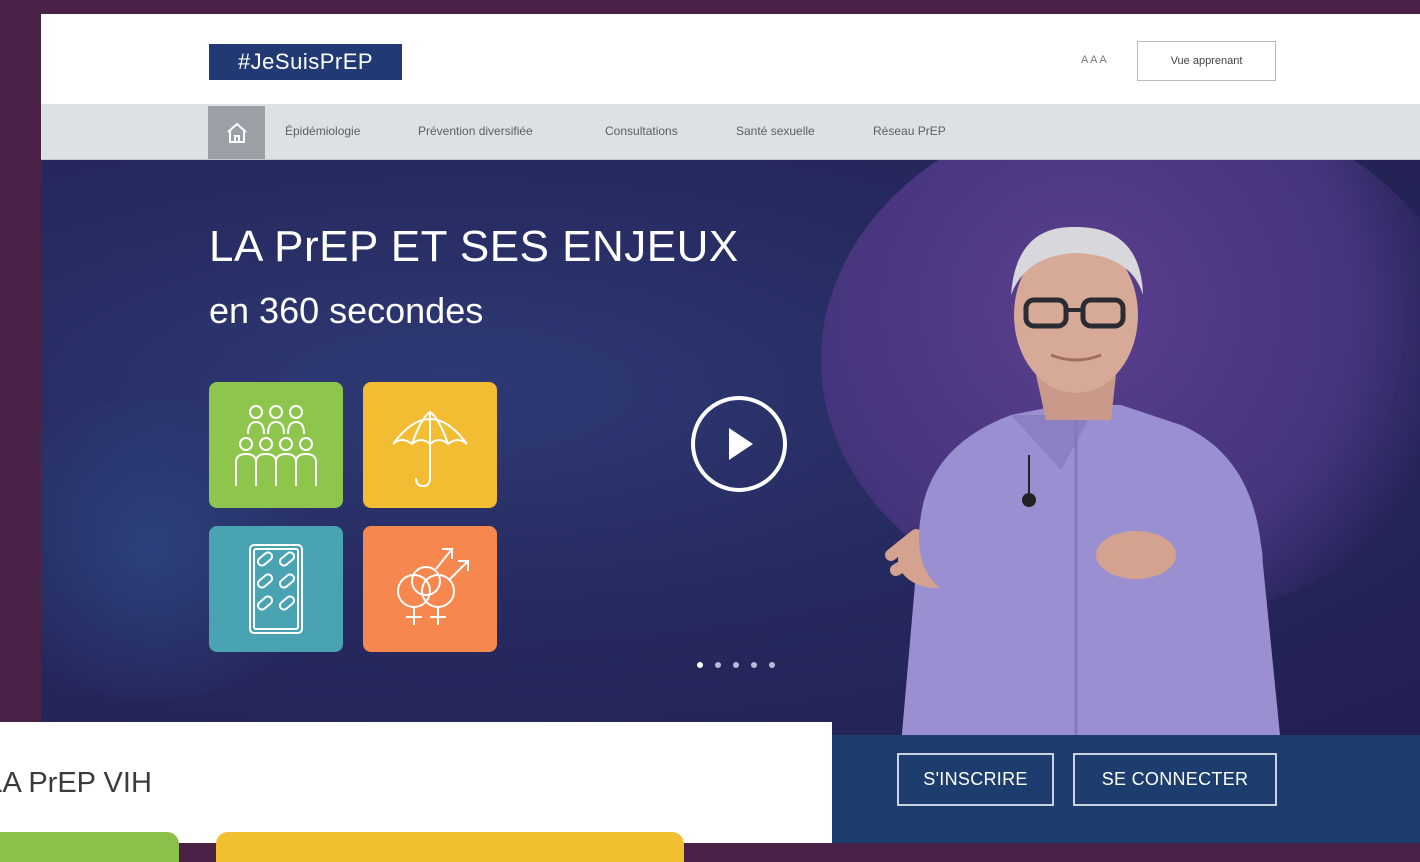  What do you see at coordinates (1206, 61) in the screenshot?
I see `appearance-button: Vue apprenant` at bounding box center [1206, 61].